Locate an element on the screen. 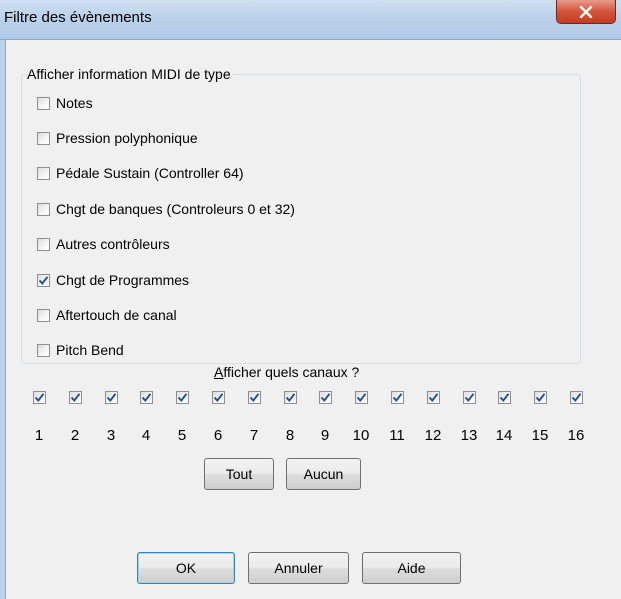 The image size is (621, 599). checkbox-label: Autres contrôleurs is located at coordinates (113, 244).